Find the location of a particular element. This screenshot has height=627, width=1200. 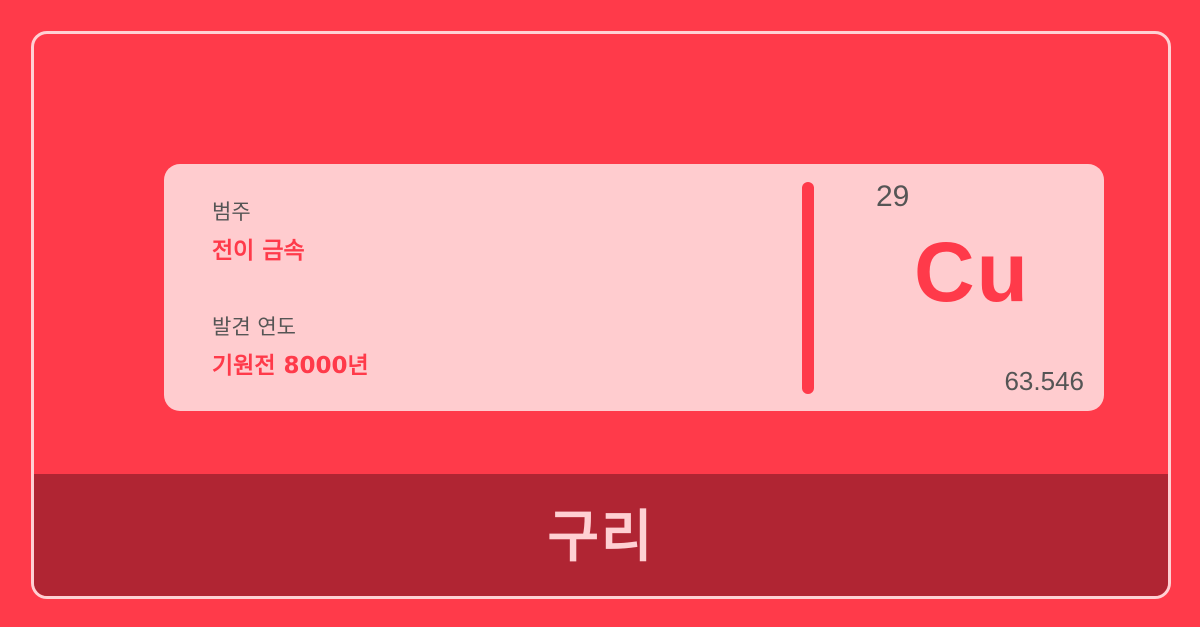

category-label: 범주 is located at coordinates (231, 212).